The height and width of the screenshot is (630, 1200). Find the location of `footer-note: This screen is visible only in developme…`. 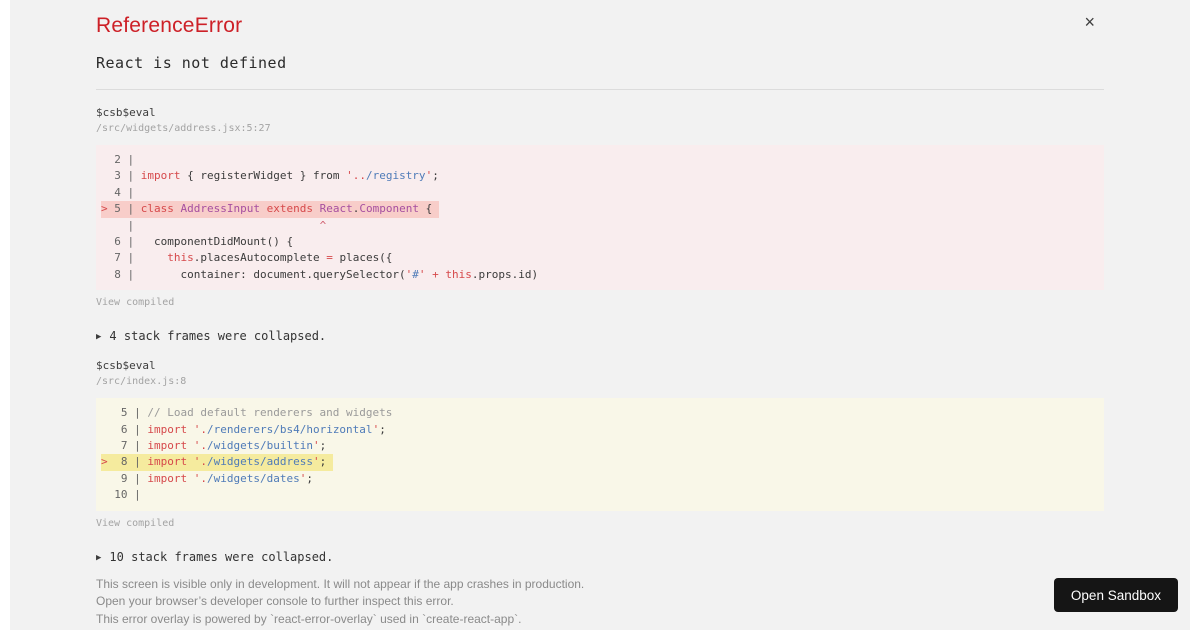

footer-note: This screen is visible only in developme… is located at coordinates (340, 583).